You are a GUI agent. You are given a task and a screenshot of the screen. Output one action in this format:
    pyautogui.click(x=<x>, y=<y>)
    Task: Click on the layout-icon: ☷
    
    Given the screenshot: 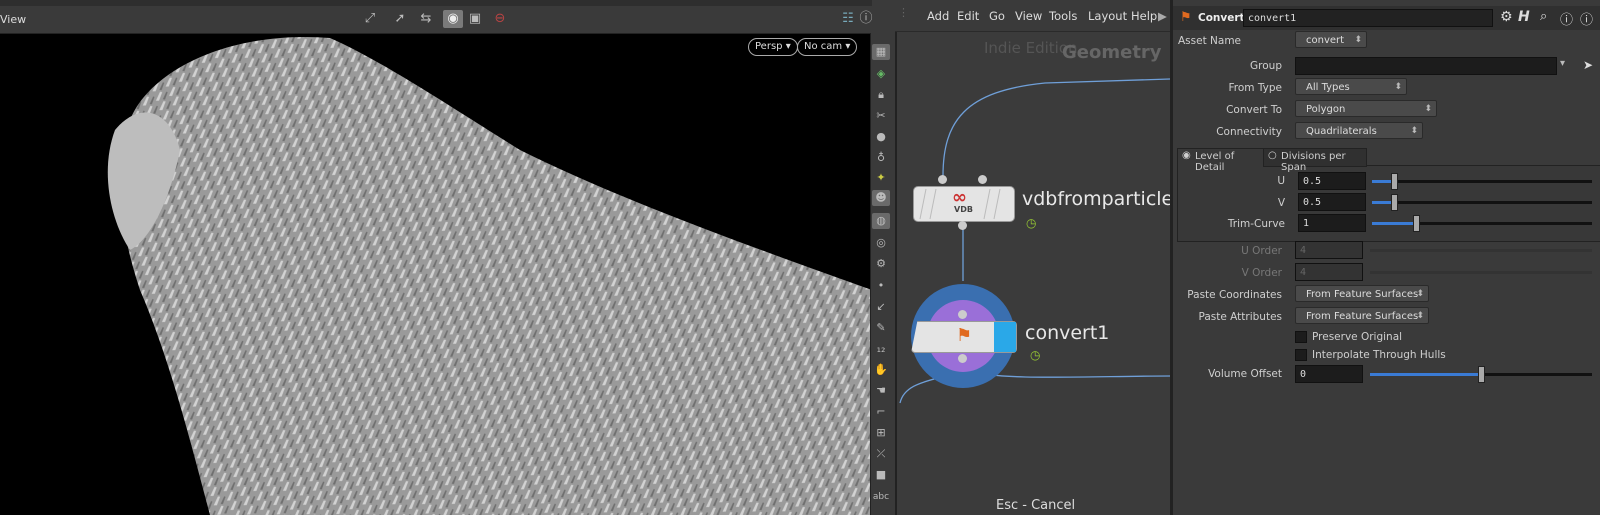 What is the action you would take?
    pyautogui.click(x=848, y=19)
    